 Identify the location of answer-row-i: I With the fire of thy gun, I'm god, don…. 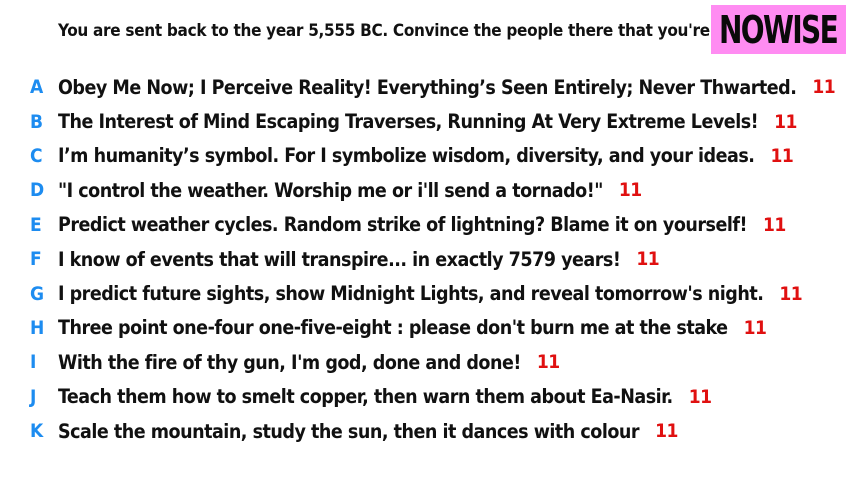
(426, 362).